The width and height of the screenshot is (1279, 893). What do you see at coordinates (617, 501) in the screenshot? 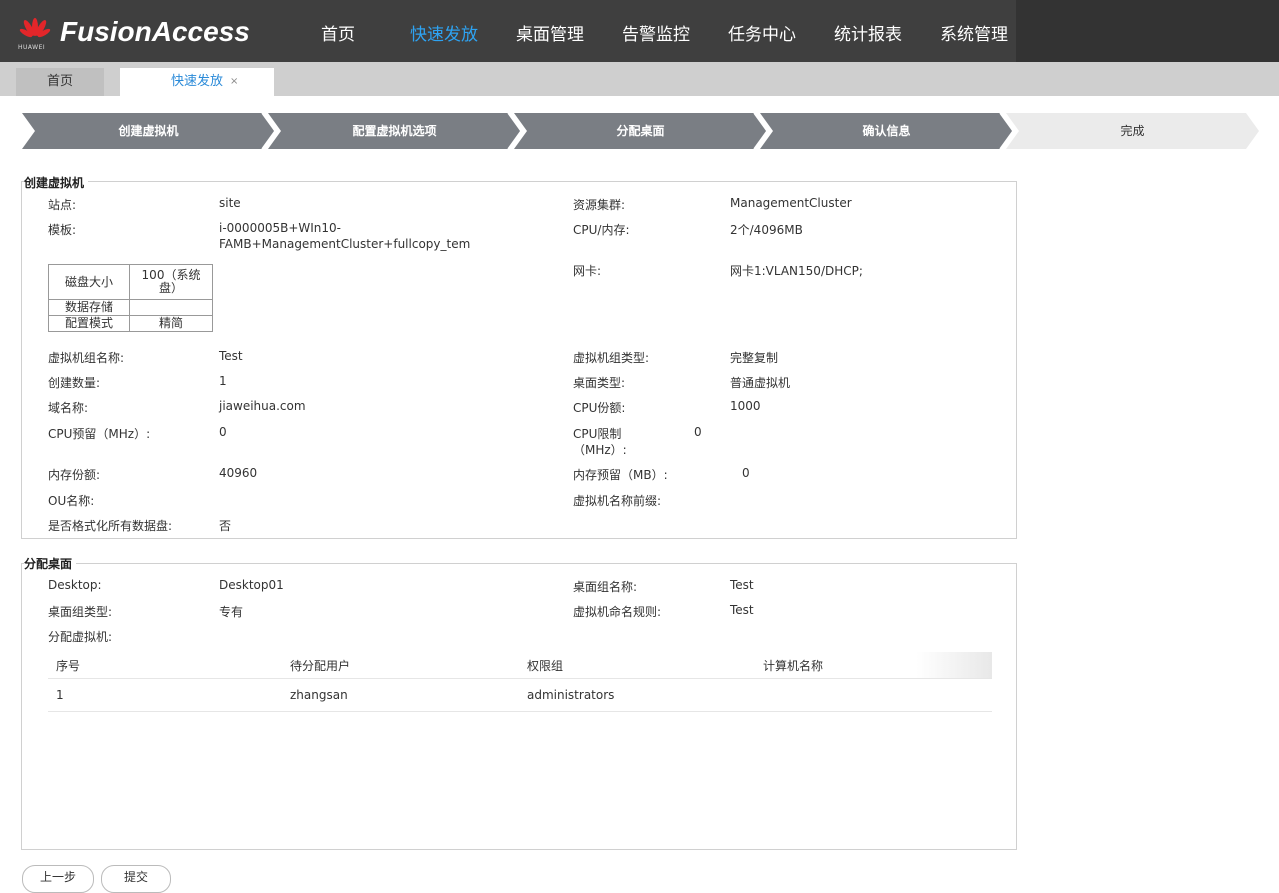
I see `vm-name-prefix-label: 虚拟机名称前缀:` at bounding box center [617, 501].